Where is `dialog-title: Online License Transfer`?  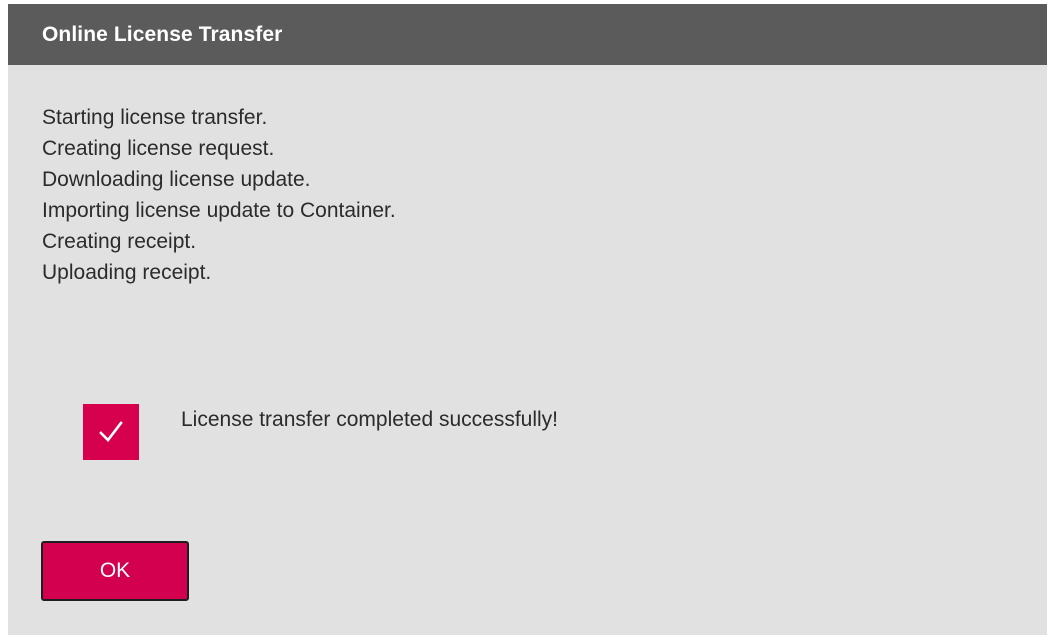 dialog-title: Online License Transfer is located at coordinates (162, 34).